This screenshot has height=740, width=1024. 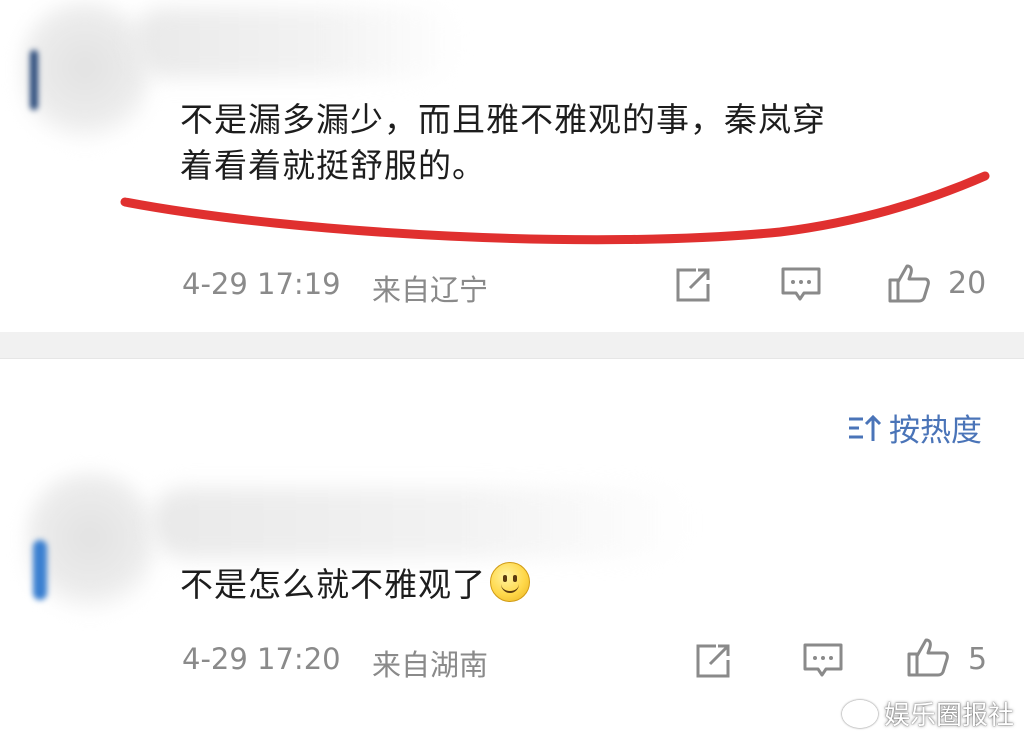 I want to click on sort-label: 按热度, so click(x=935, y=431).